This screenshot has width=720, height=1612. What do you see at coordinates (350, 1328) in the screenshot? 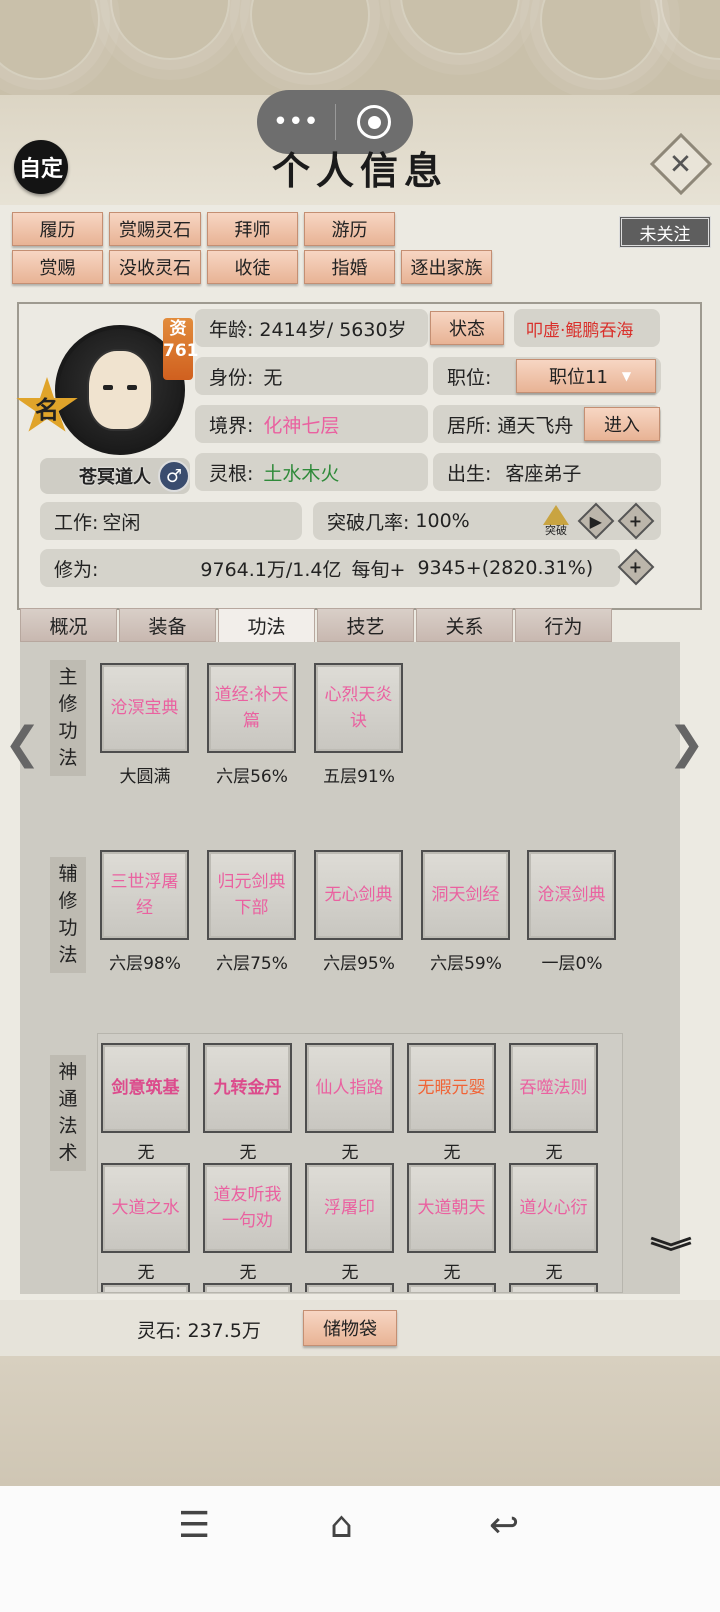
I see `storage-bag-button: 储物袋` at bounding box center [350, 1328].